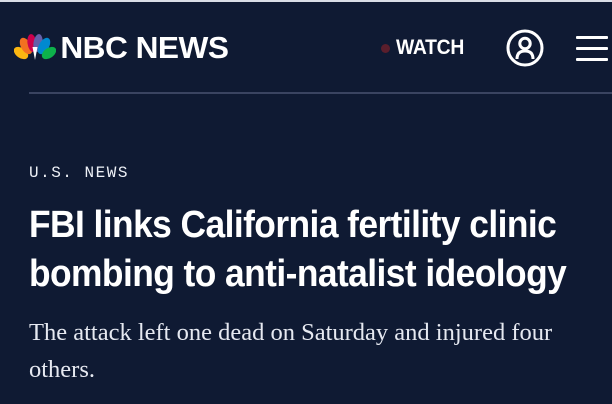 This screenshot has width=612, height=404. What do you see at coordinates (320, 93) in the screenshot?
I see `header-divider` at bounding box center [320, 93].